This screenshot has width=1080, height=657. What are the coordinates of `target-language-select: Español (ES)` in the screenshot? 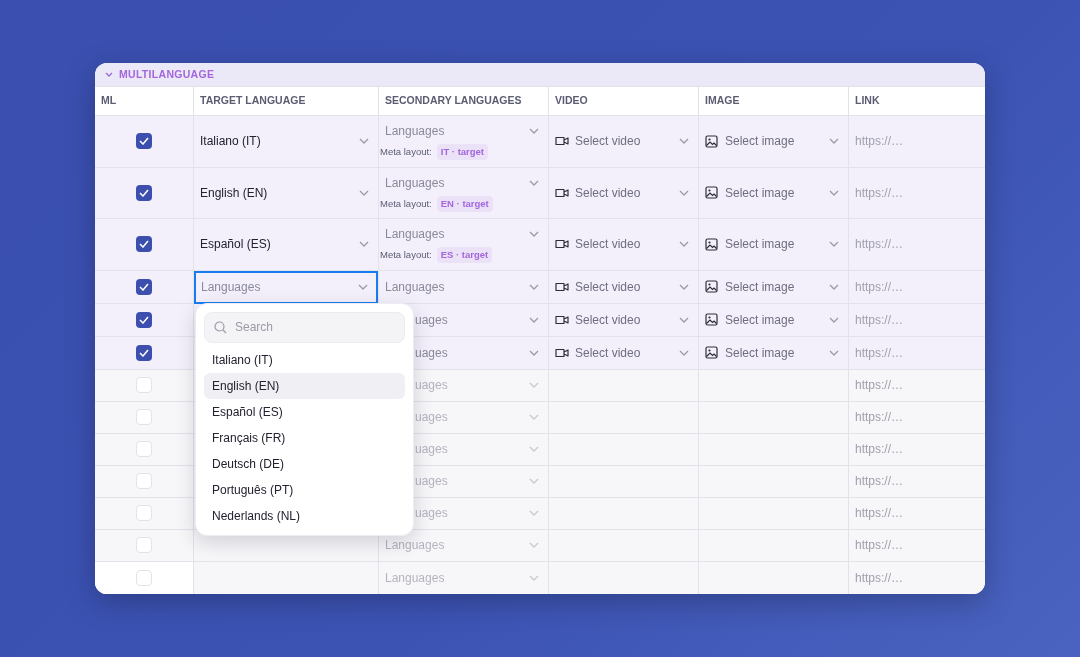 It's located at (286, 244).